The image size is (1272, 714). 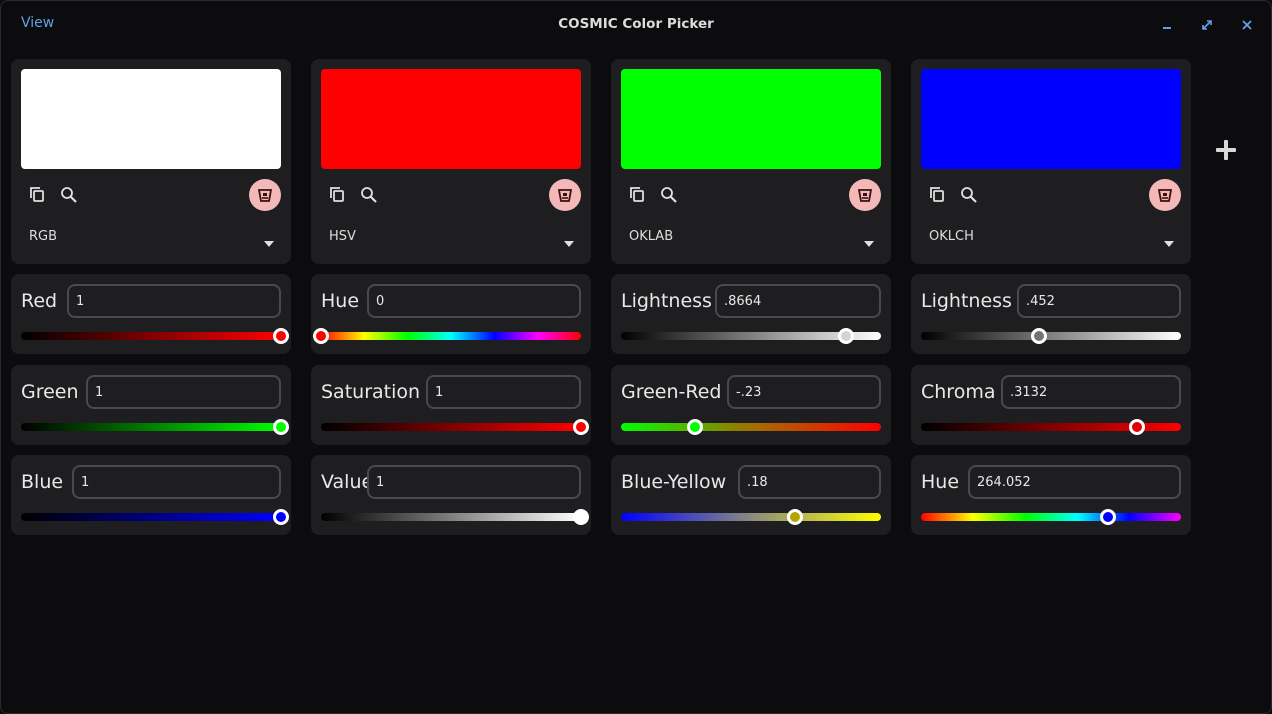 What do you see at coordinates (342, 236) in the screenshot?
I see `color-model-label: HSV` at bounding box center [342, 236].